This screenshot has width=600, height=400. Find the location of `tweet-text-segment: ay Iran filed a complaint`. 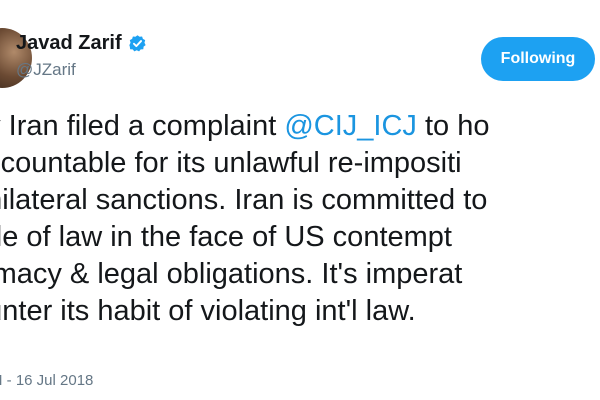

tweet-text-segment: ay Iran filed a complaint is located at coordinates (142, 126).